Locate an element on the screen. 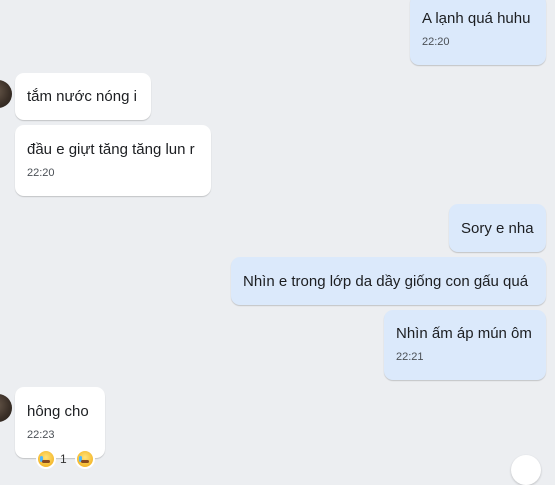 The width and height of the screenshot is (555, 485). message-time: 22:23 is located at coordinates (41, 435).